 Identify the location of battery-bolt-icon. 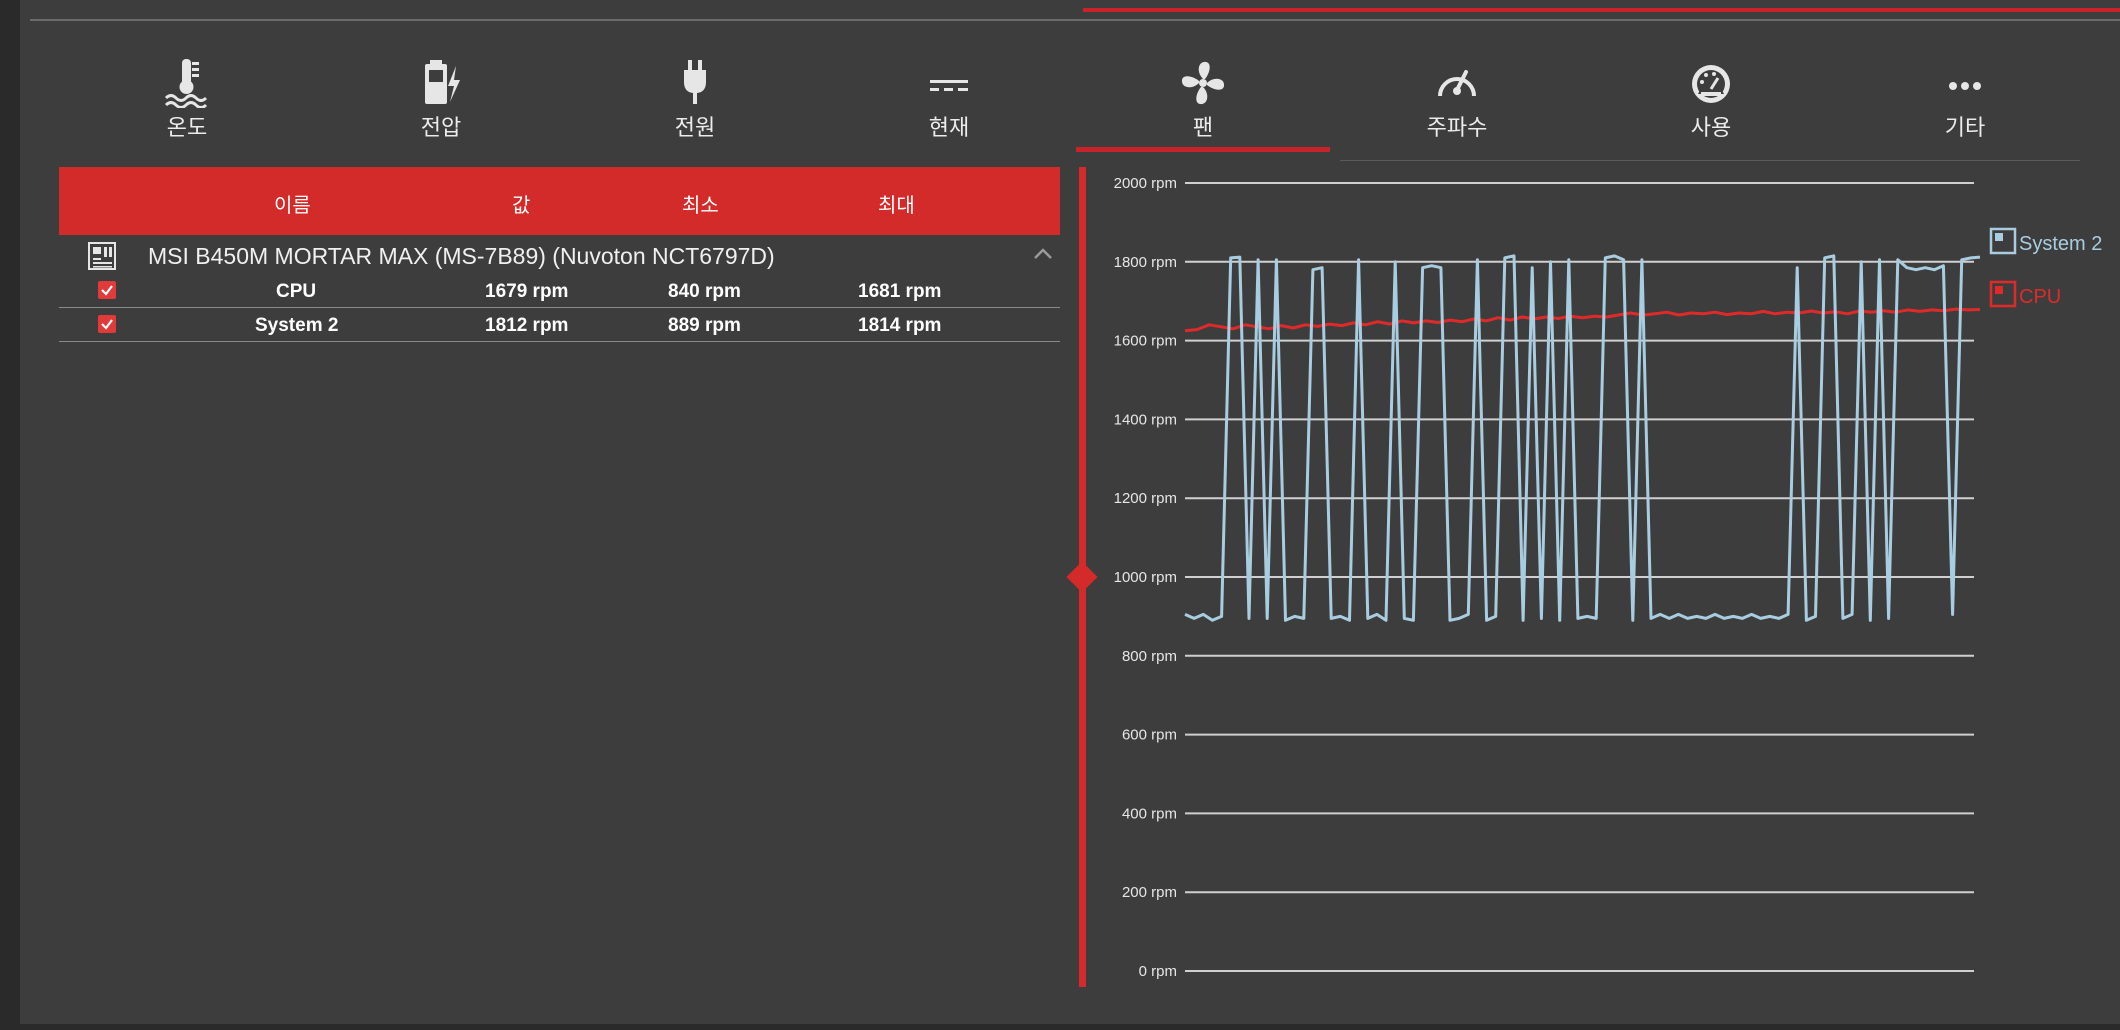
(441, 84).